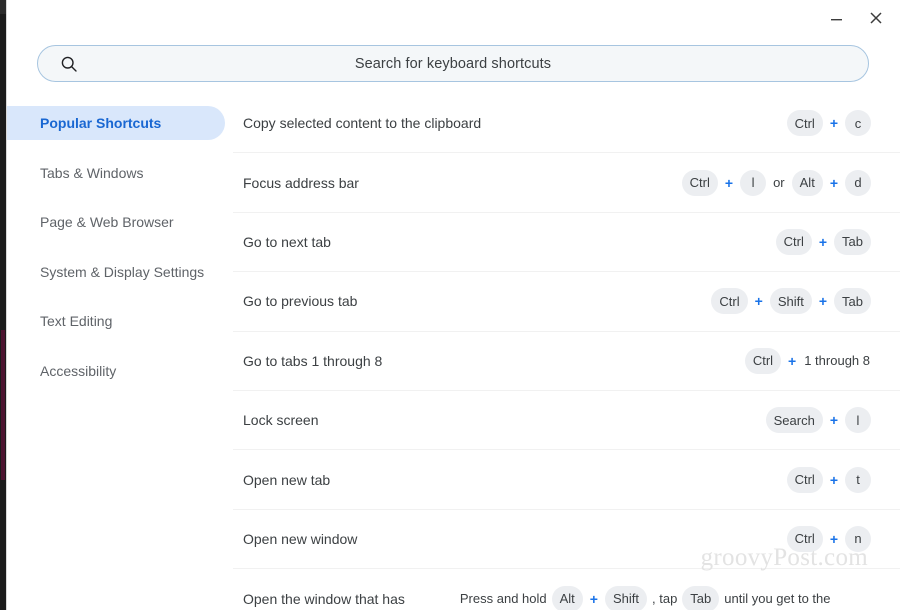 The height and width of the screenshot is (610, 900). I want to click on sidebar-item-page-web-browser: Page & Web Browser, so click(116, 222).